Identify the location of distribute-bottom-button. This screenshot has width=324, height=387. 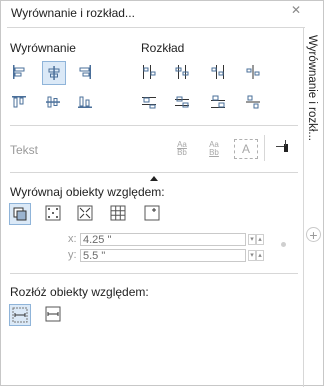
(218, 102).